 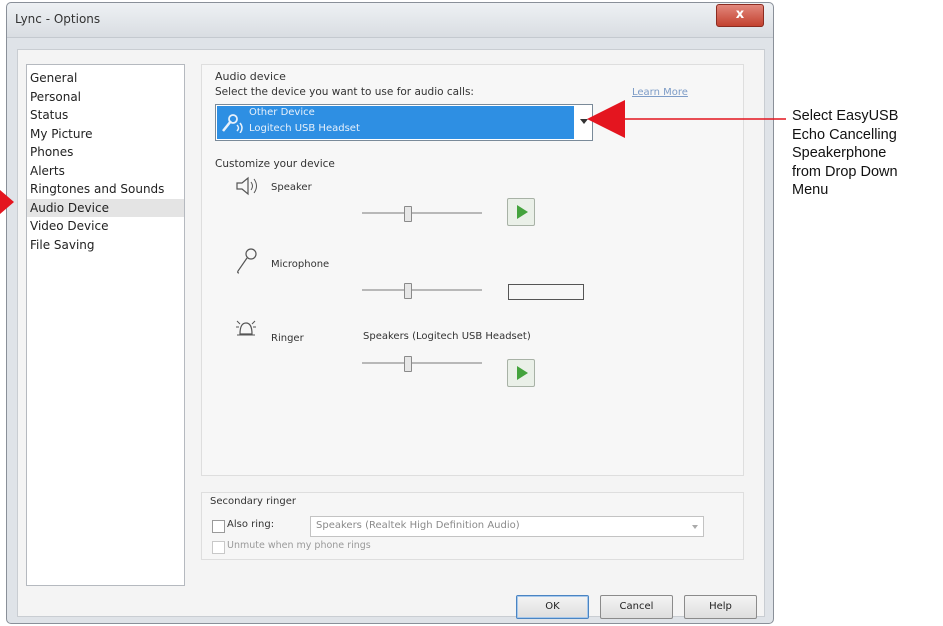 I want to click on nav-pointer-arrow, so click(x=7, y=202).